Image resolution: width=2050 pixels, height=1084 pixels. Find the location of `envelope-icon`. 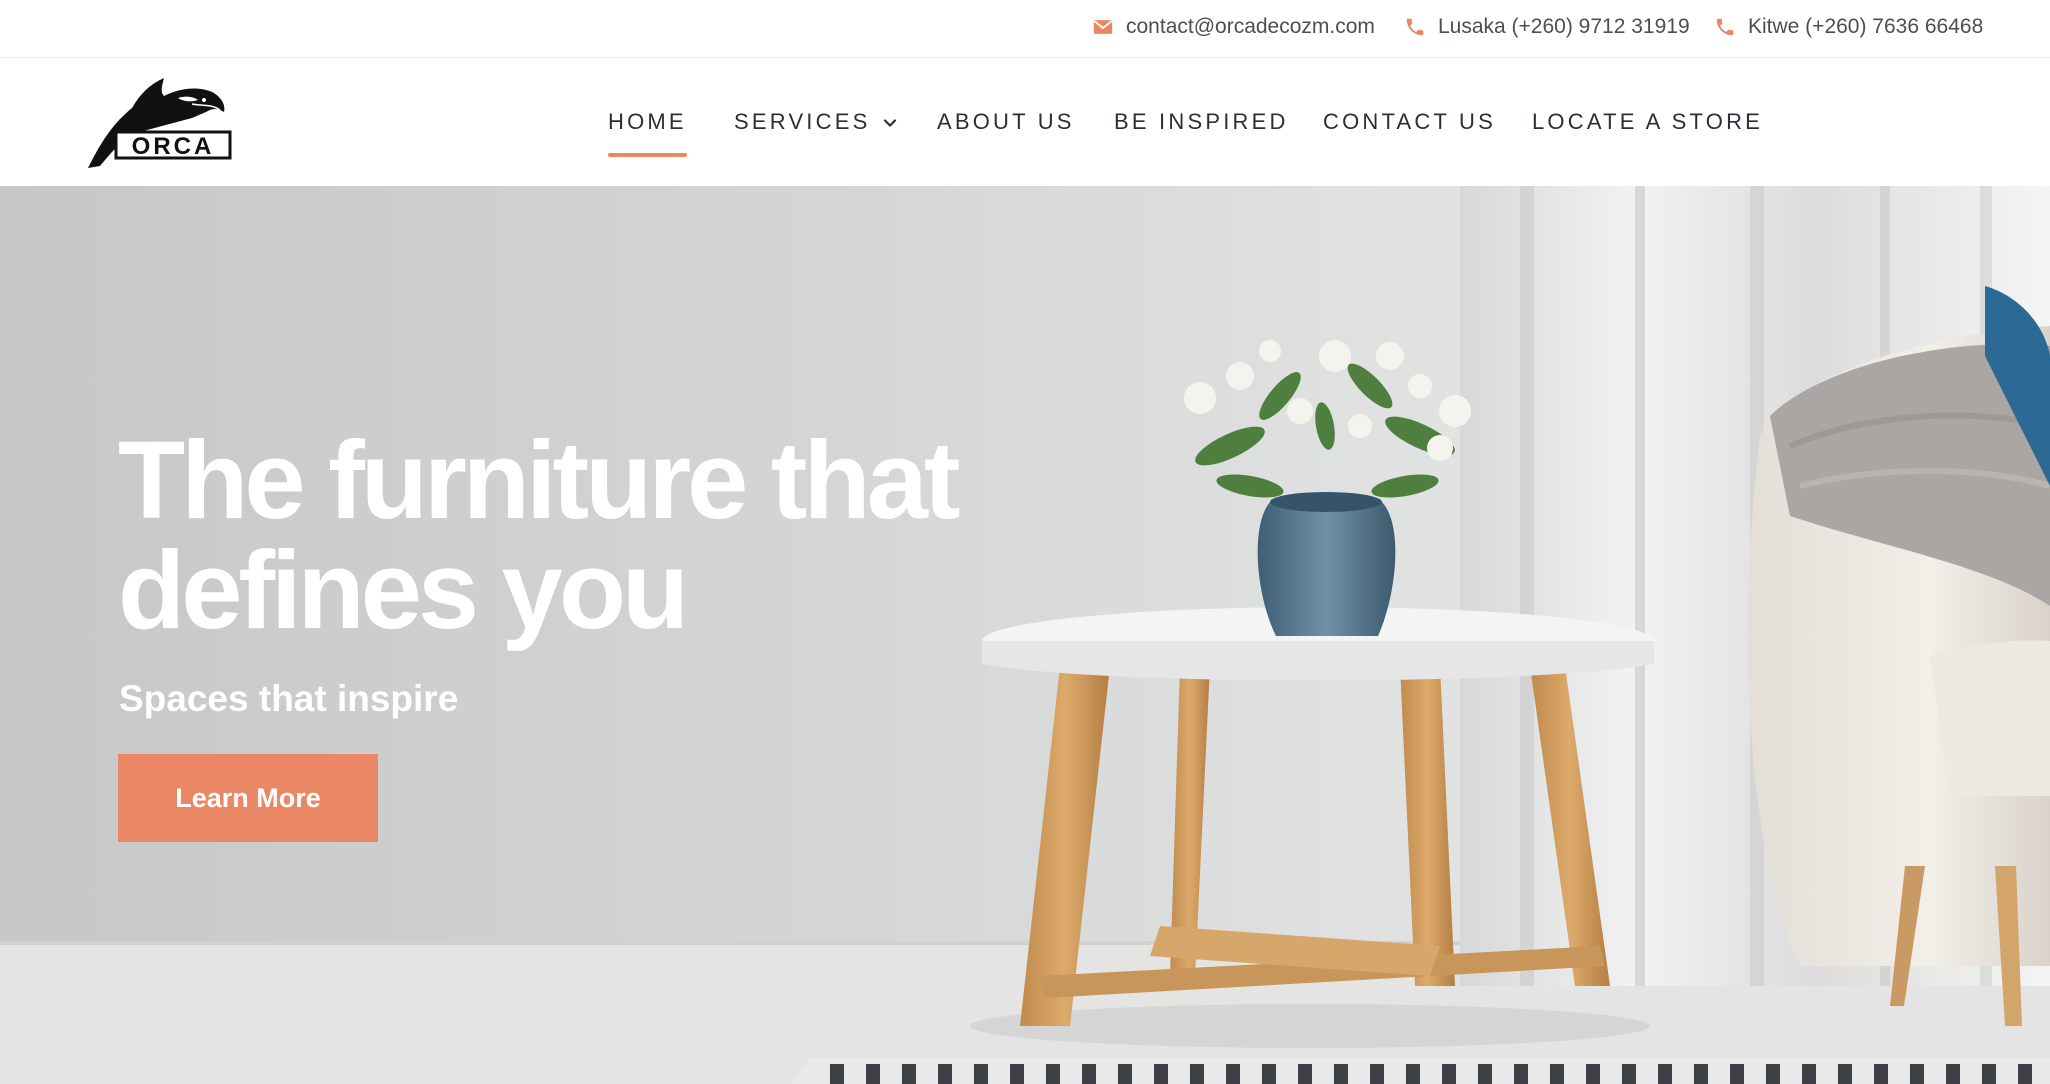

envelope-icon is located at coordinates (1103, 27).